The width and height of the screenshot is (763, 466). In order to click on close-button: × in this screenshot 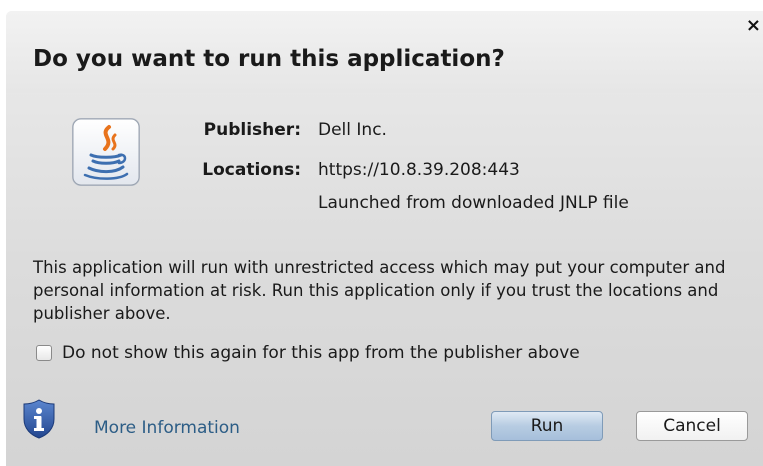, I will do `click(753, 26)`.